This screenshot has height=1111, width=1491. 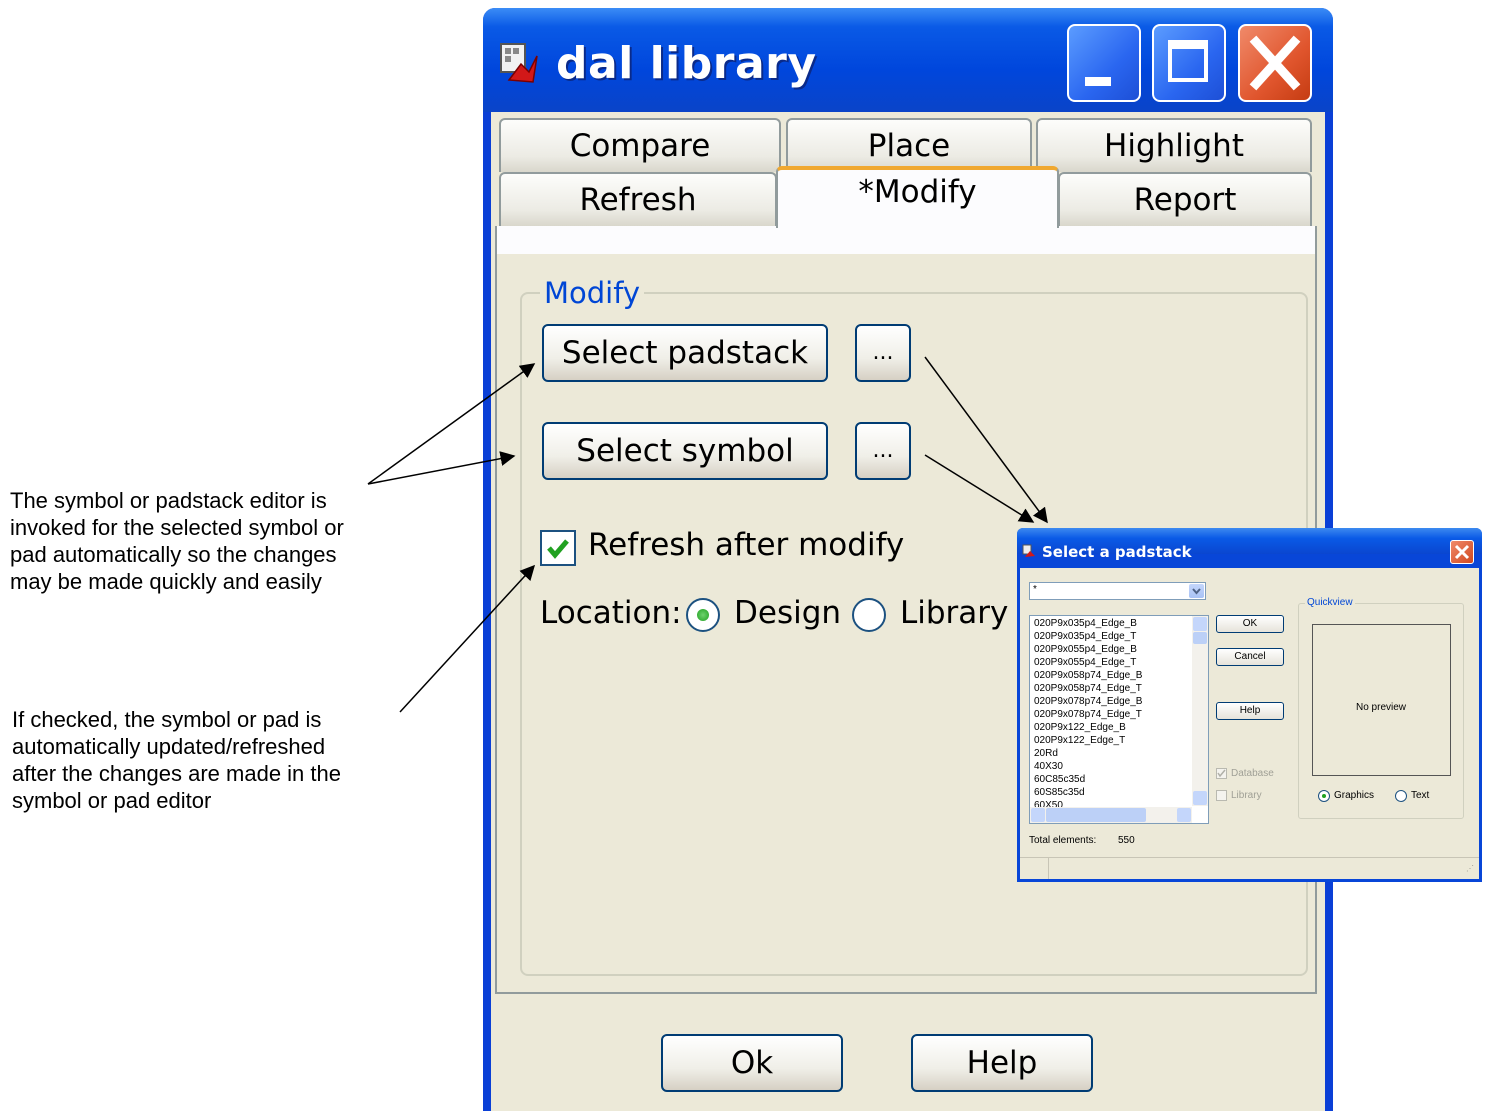 I want to click on arrow-padstack-browse, so click(x=986, y=440).